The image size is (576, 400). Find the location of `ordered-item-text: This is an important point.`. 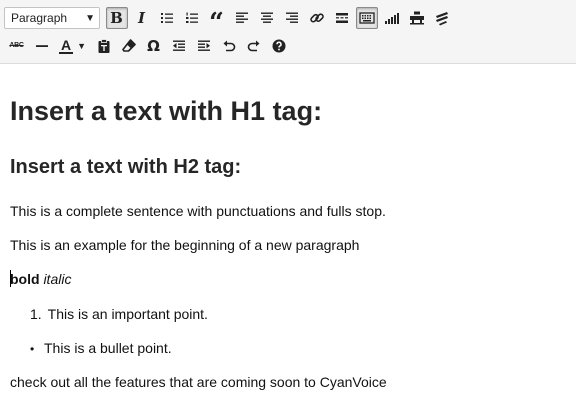

ordered-item-text: This is an important point. is located at coordinates (127, 314).